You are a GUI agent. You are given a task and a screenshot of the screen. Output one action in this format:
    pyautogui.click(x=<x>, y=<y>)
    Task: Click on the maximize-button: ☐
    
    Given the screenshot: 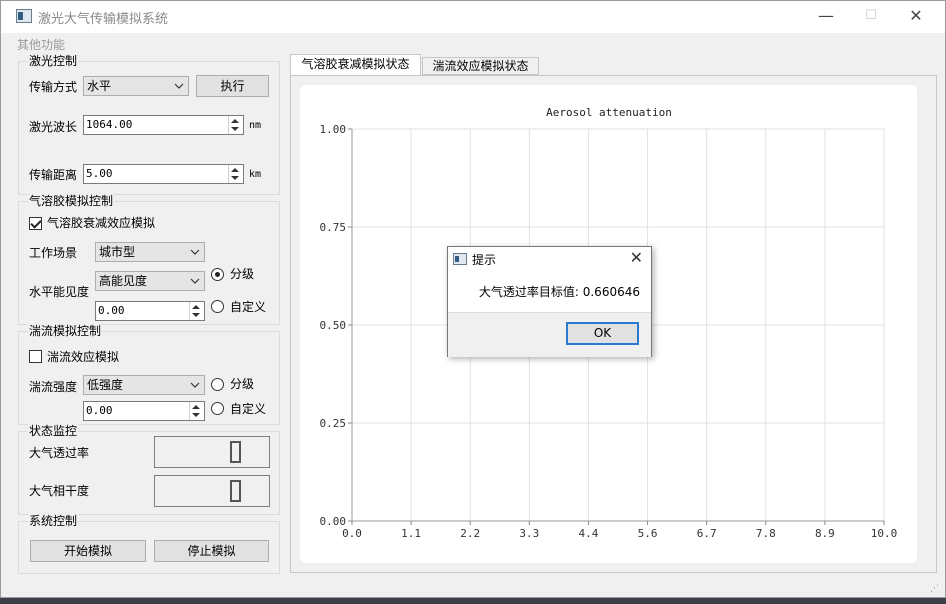 What is the action you would take?
    pyautogui.click(x=871, y=16)
    